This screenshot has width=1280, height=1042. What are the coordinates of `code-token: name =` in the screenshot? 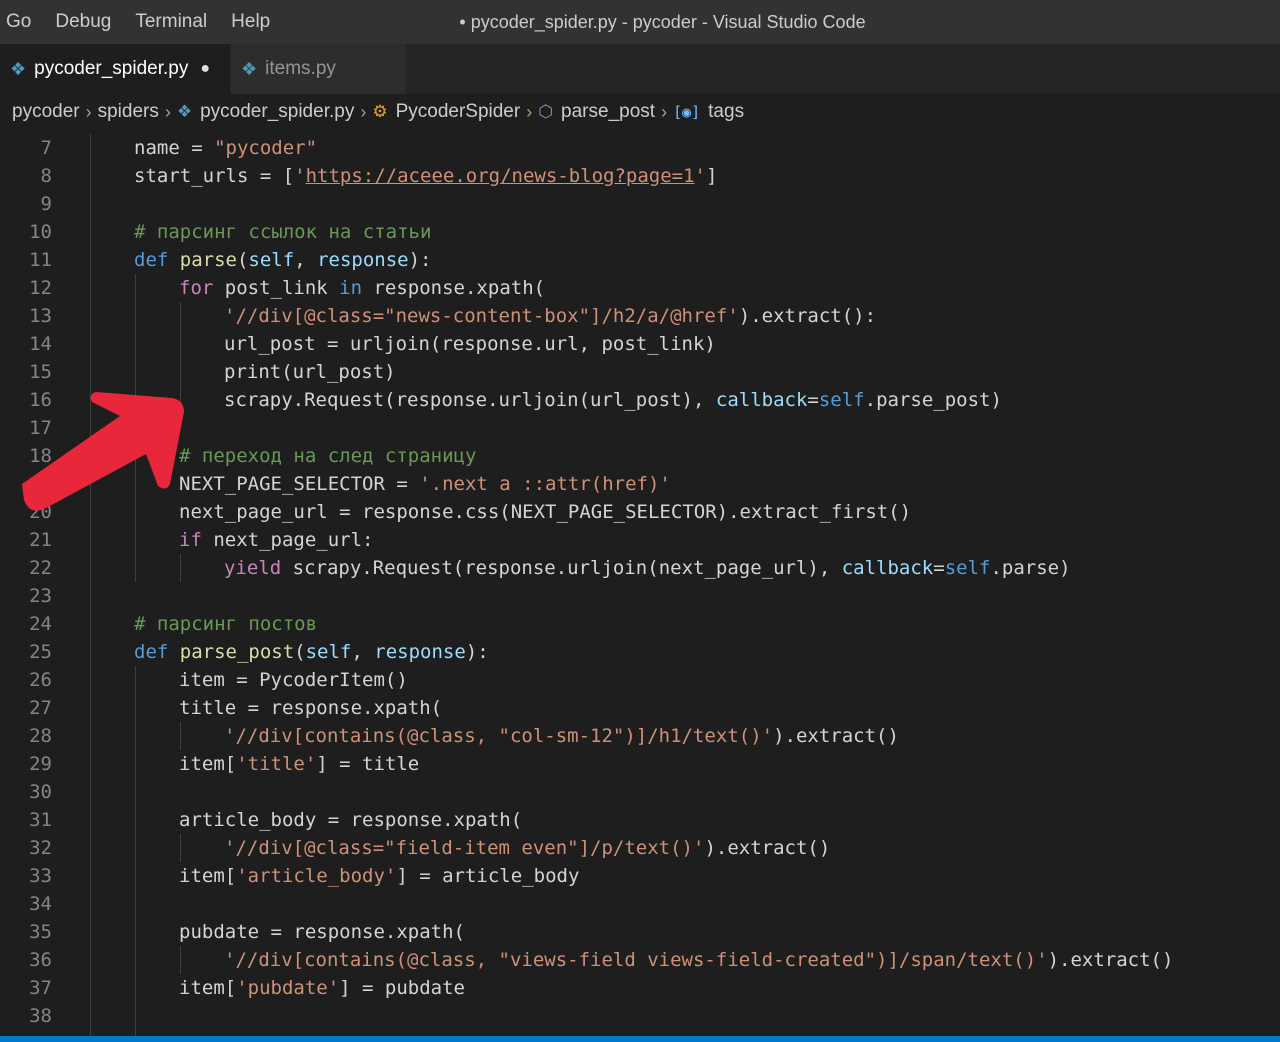 It's located at (174, 148).